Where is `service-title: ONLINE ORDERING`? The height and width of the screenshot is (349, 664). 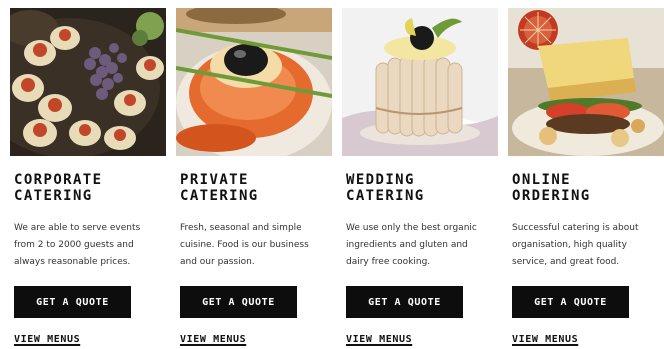 service-title: ONLINE ORDERING is located at coordinates (551, 188).